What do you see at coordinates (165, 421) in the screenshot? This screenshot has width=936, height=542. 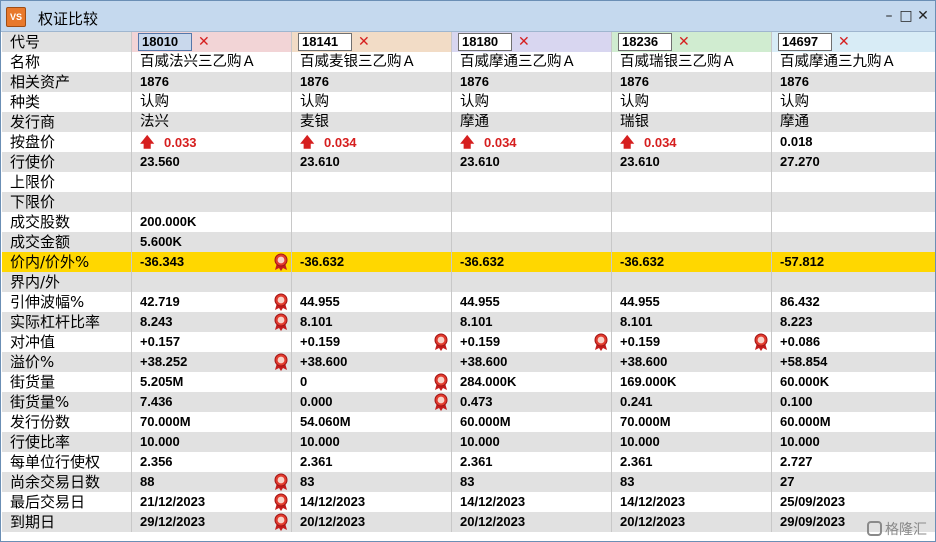 I see `cell-value: 70.000M` at bounding box center [165, 421].